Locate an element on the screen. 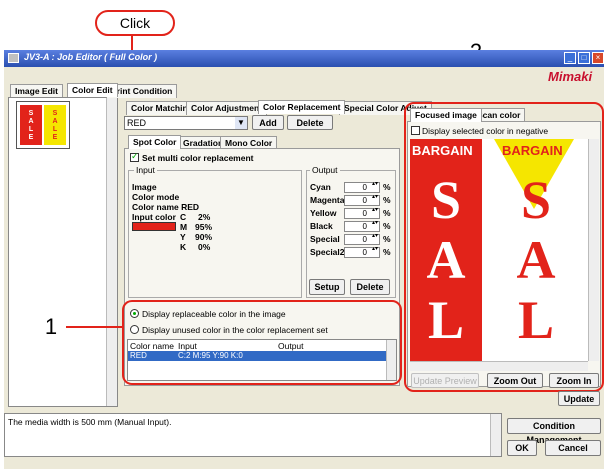 The image size is (604, 469). thumb-sale-left: SALE is located at coordinates (31, 125).